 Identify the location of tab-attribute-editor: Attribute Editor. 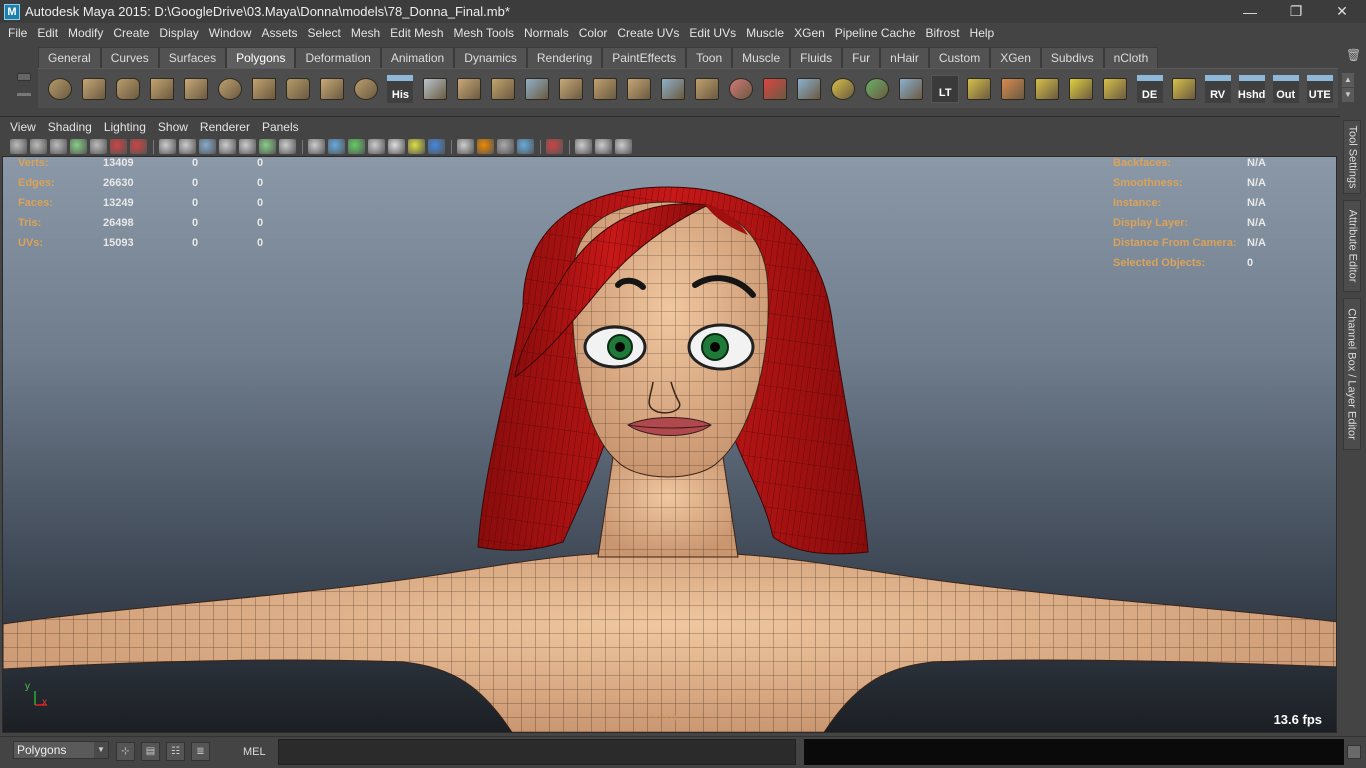
(1352, 246).